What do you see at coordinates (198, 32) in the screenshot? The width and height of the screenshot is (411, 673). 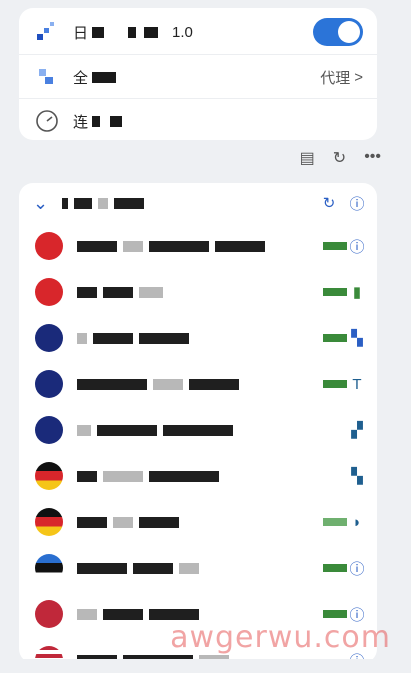 I see `setting-row-1: 日 1.0` at bounding box center [198, 32].